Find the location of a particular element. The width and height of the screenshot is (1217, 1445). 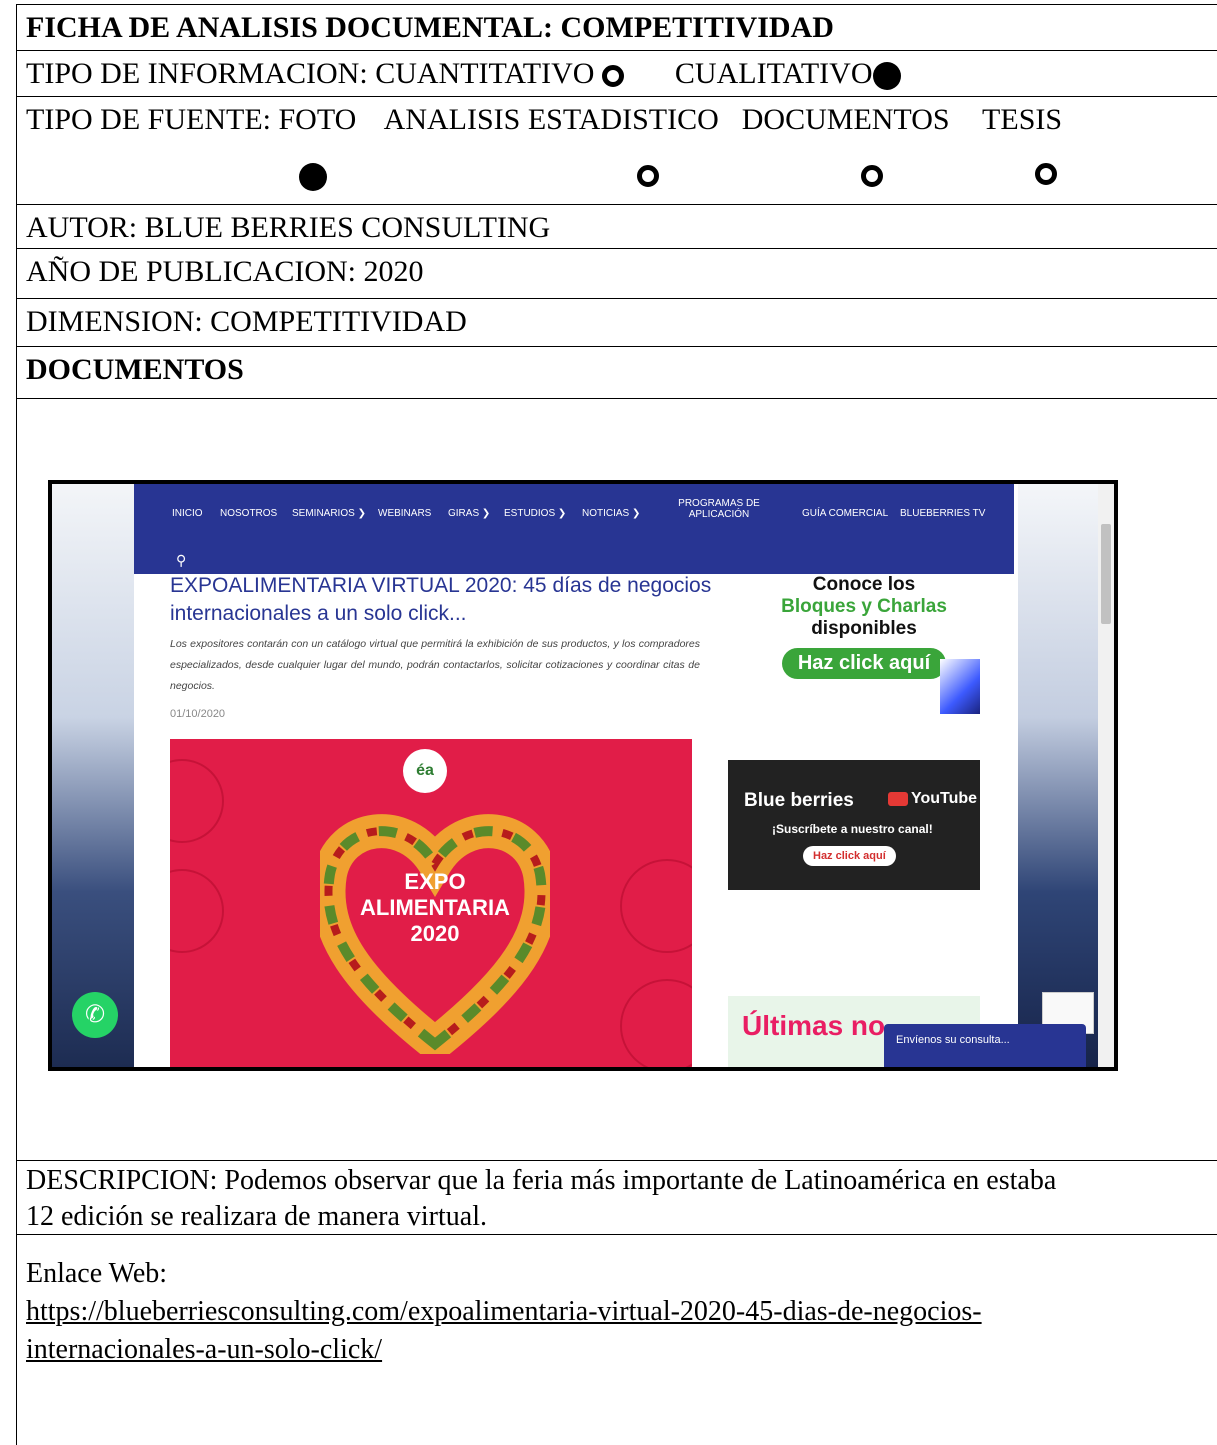

author-text: AUTOR: BLUE BERRIES CONSULTING is located at coordinates (288, 227).